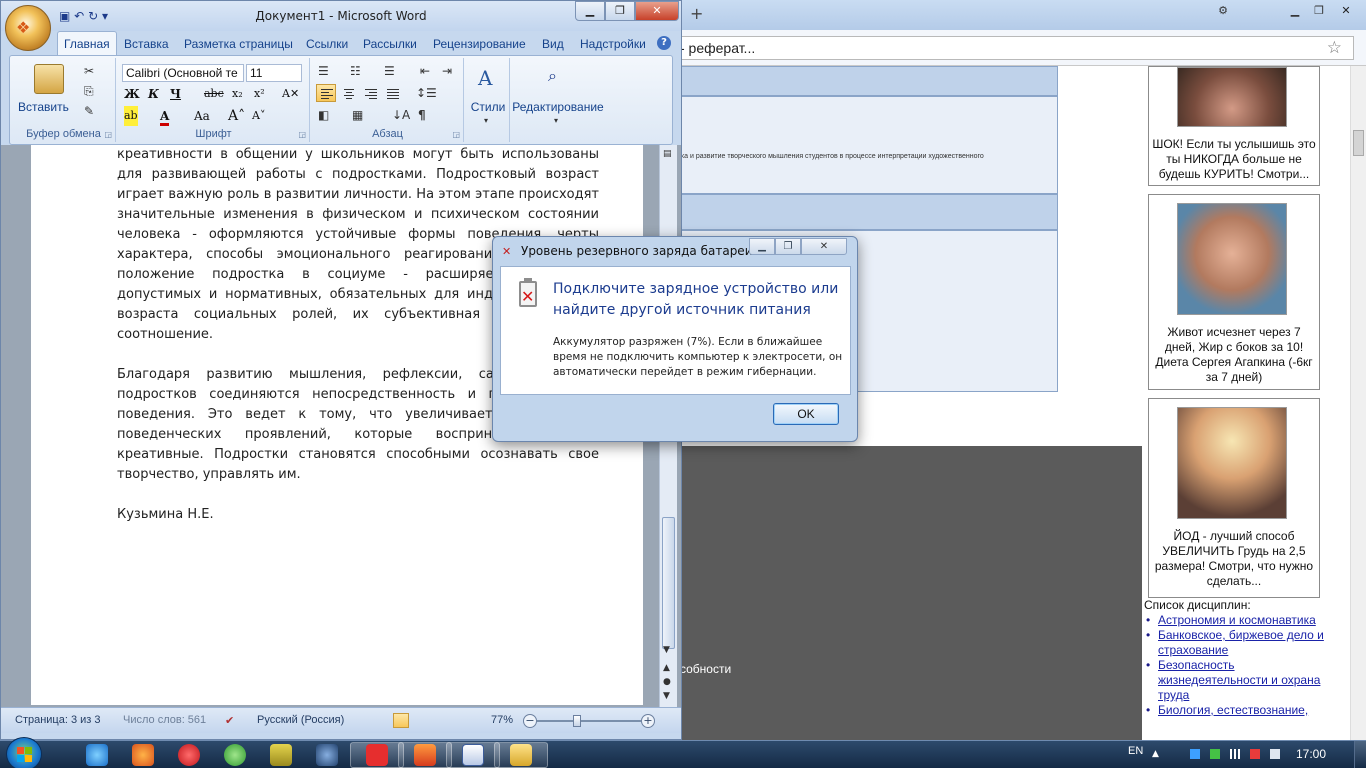 This screenshot has width=1366, height=768. I want to click on maximize-button: ❐, so click(620, 11).